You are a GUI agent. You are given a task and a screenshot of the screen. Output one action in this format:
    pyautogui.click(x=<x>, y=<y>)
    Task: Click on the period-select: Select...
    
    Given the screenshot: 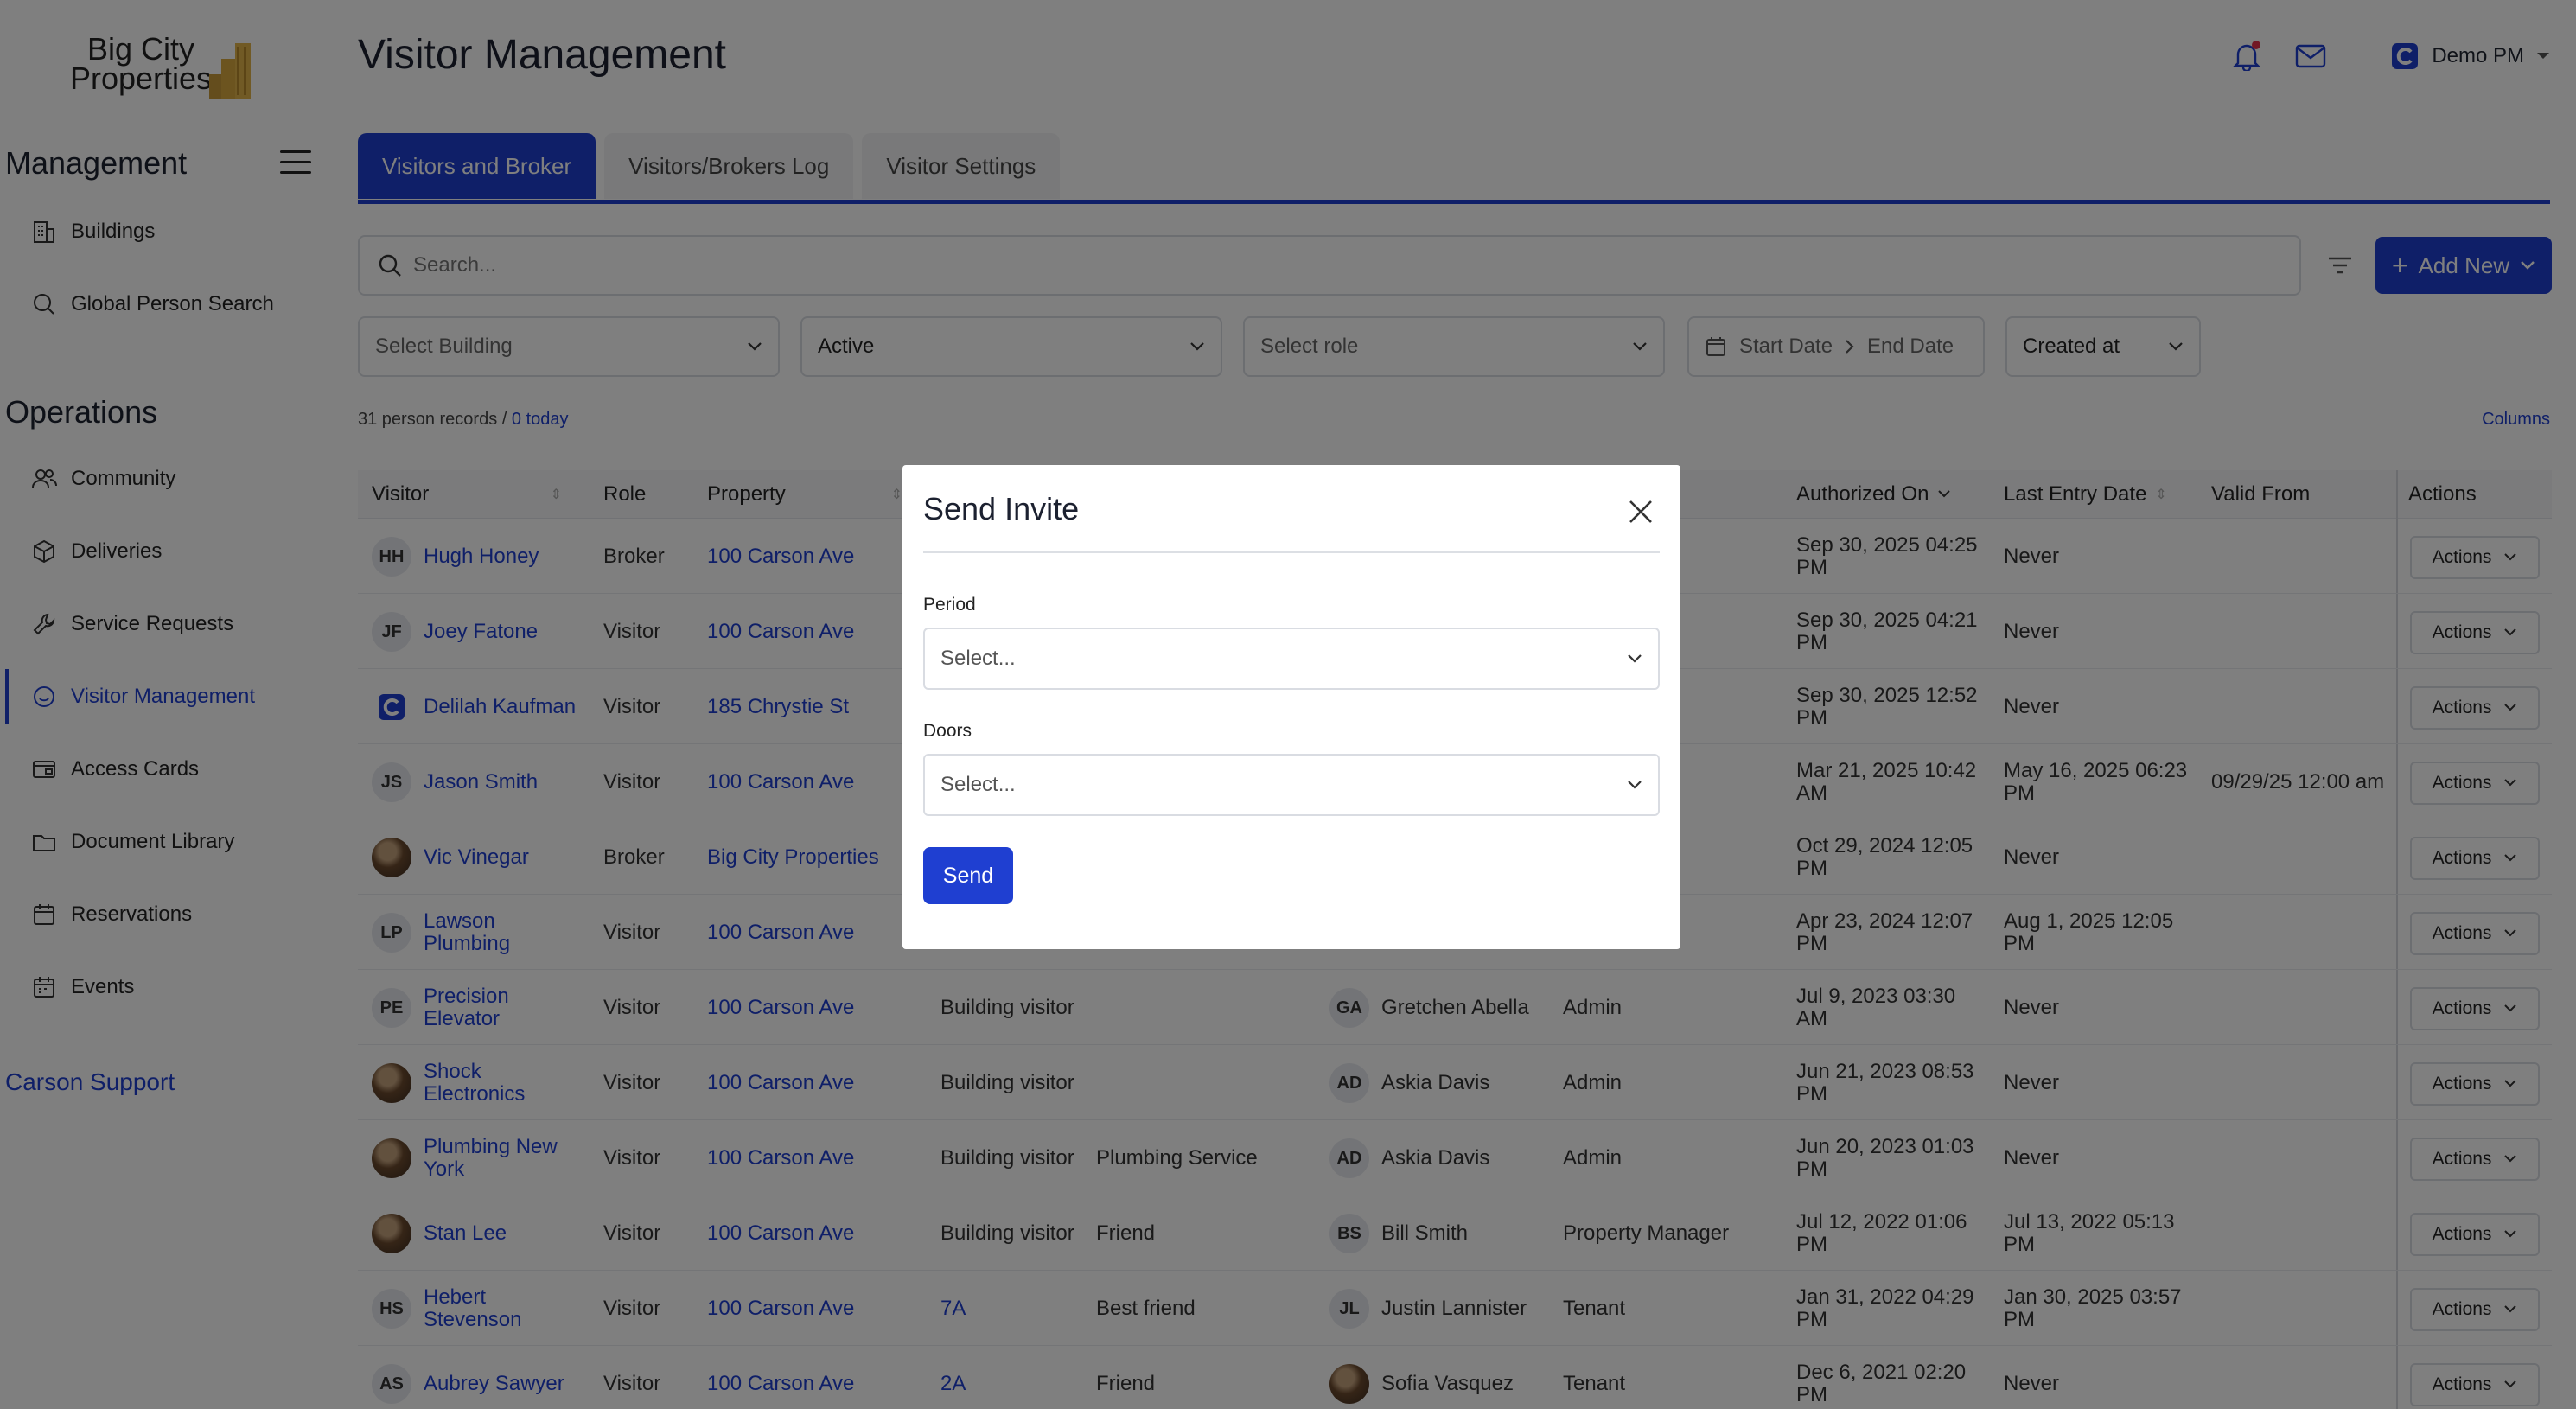 What is the action you would take?
    pyautogui.click(x=1291, y=659)
    